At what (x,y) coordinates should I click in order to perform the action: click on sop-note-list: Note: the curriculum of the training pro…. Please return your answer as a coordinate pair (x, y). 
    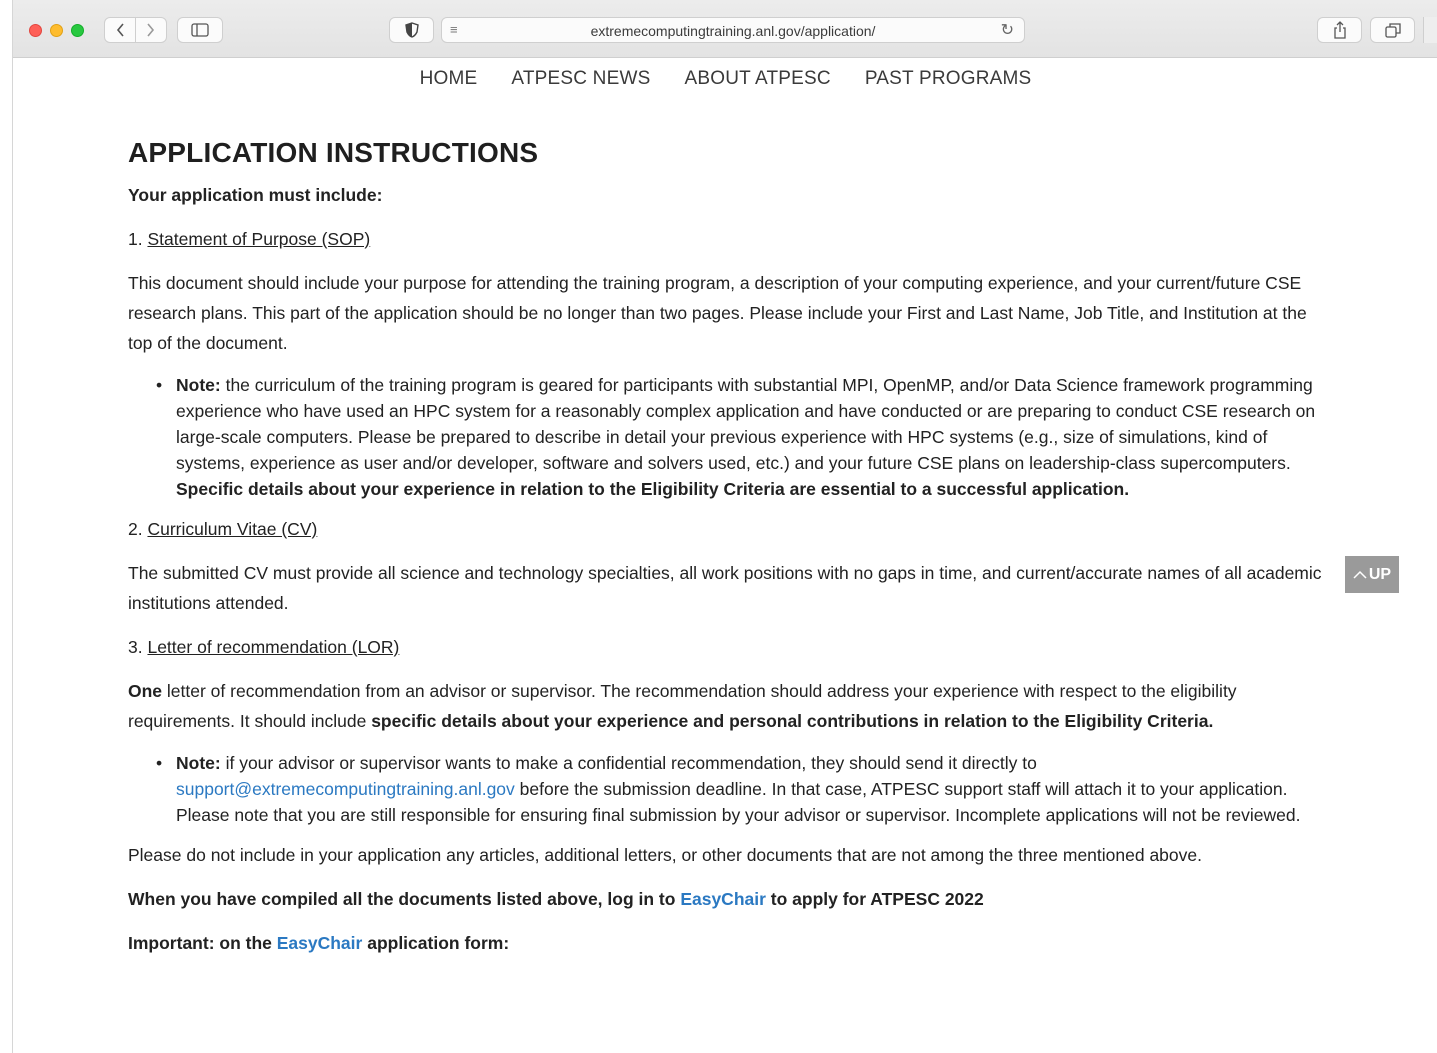
    Looking at the image, I should click on (728, 437).